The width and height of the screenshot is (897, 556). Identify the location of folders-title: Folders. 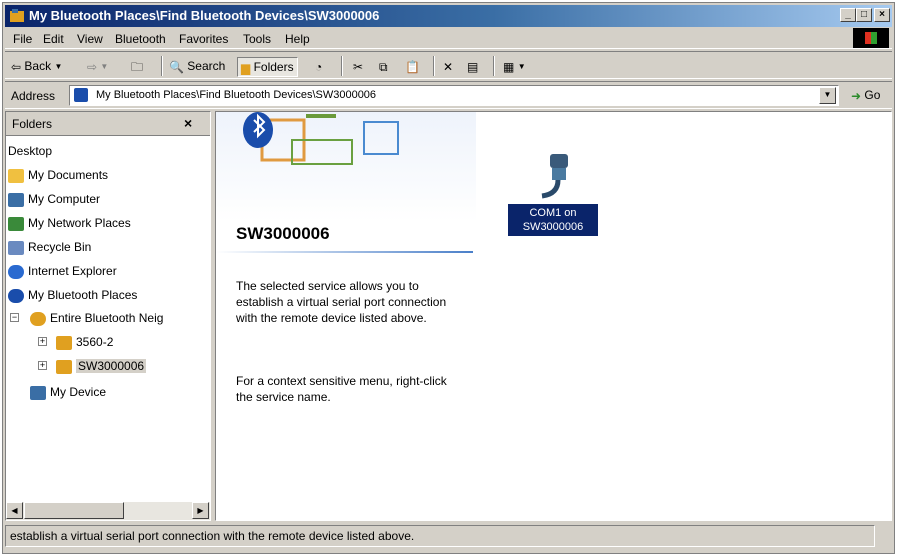
(32, 124).